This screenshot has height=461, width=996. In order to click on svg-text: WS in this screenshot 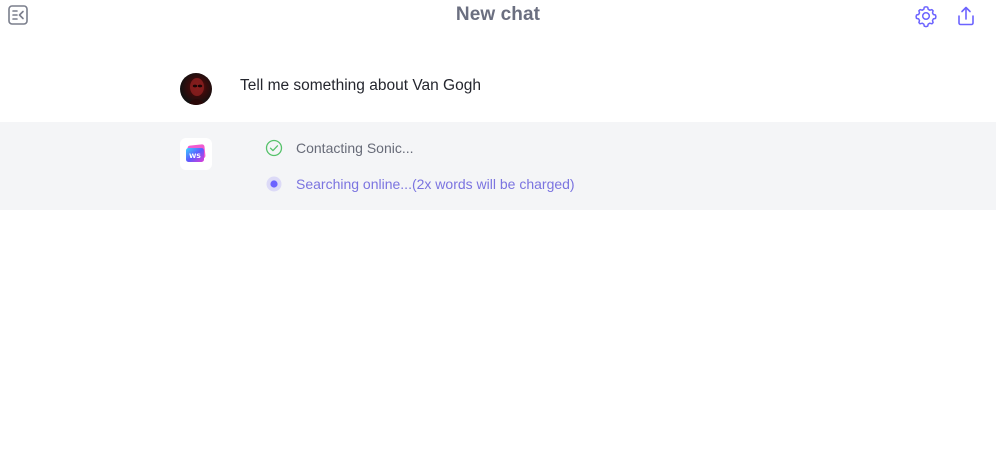, I will do `click(195, 156)`.